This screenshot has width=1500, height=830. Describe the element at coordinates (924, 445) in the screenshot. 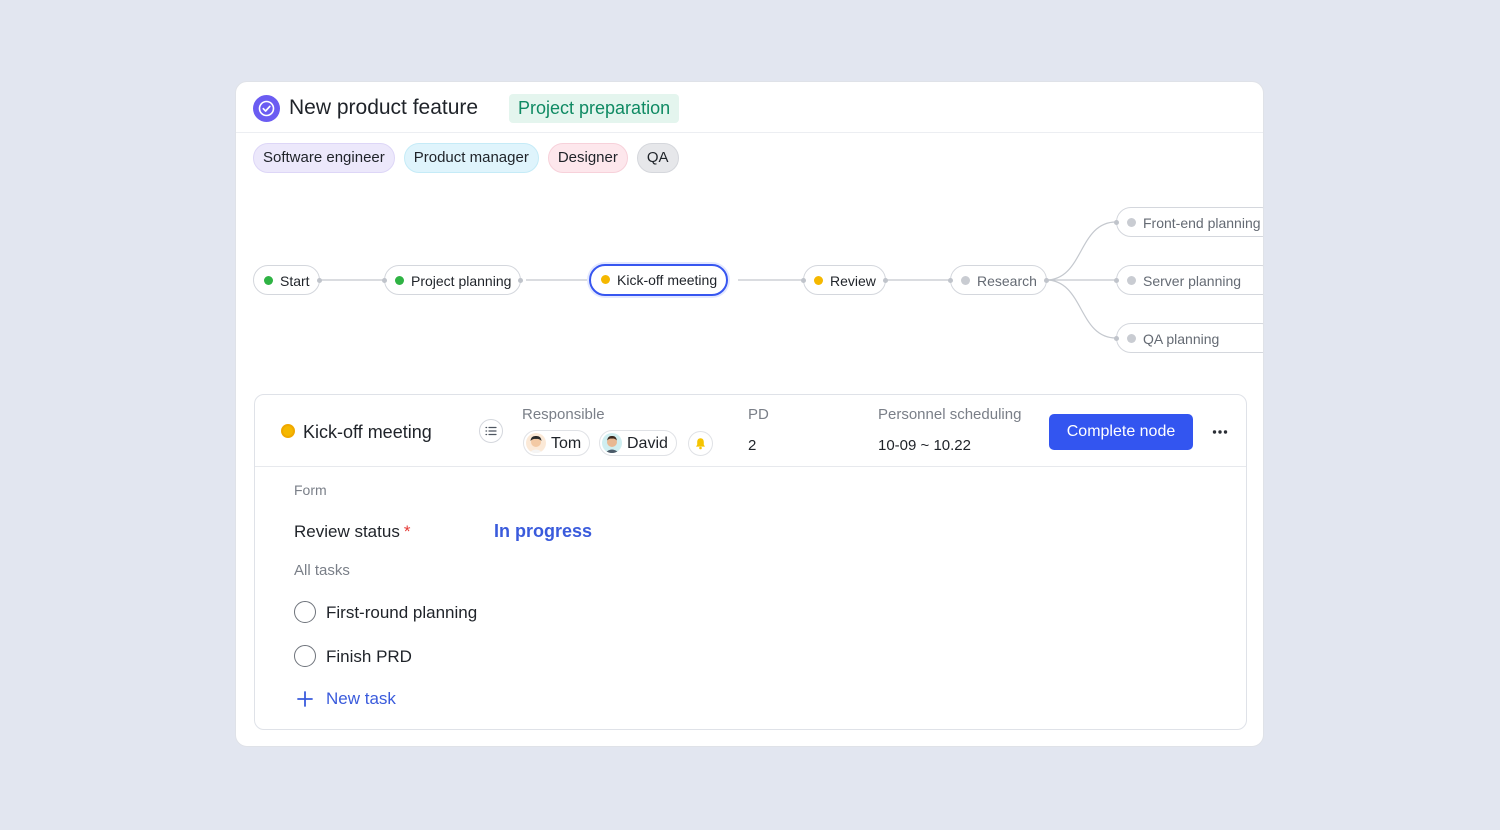

I see `scheduling-value: 10-09 ~ 10.22` at that location.